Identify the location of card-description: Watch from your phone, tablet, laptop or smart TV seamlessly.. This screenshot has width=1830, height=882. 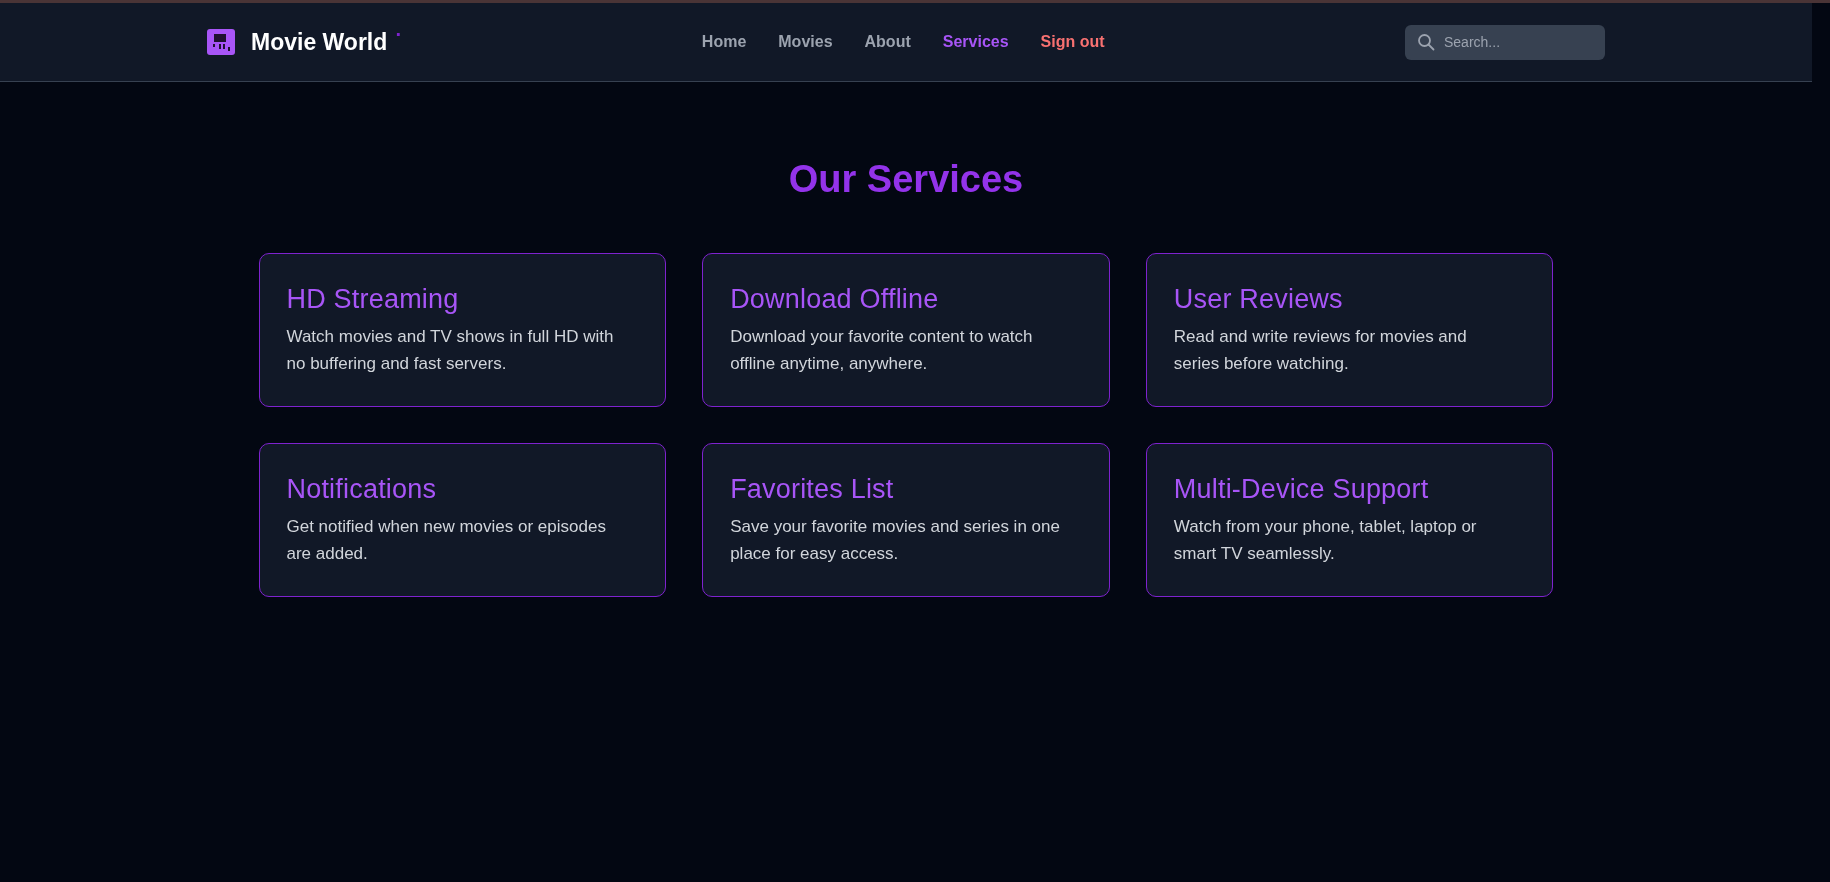
(1325, 540).